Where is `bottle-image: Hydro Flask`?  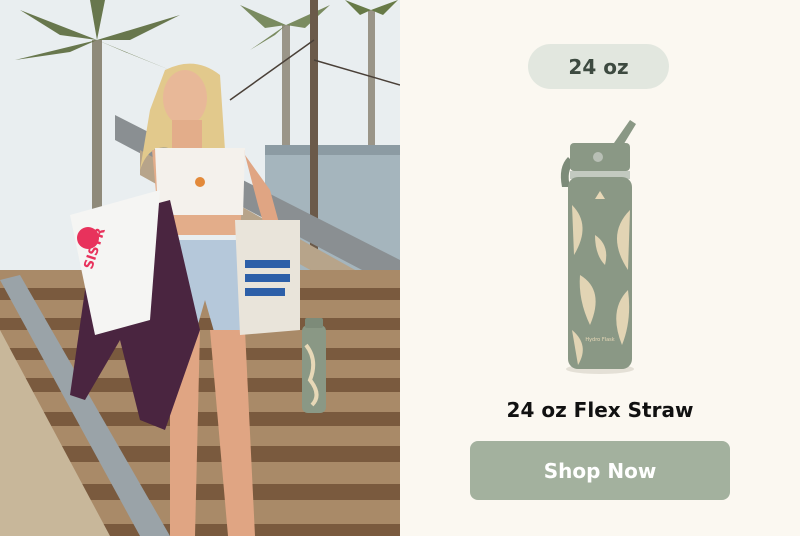
bottle-image: Hydro Flask is located at coordinates (600, 247).